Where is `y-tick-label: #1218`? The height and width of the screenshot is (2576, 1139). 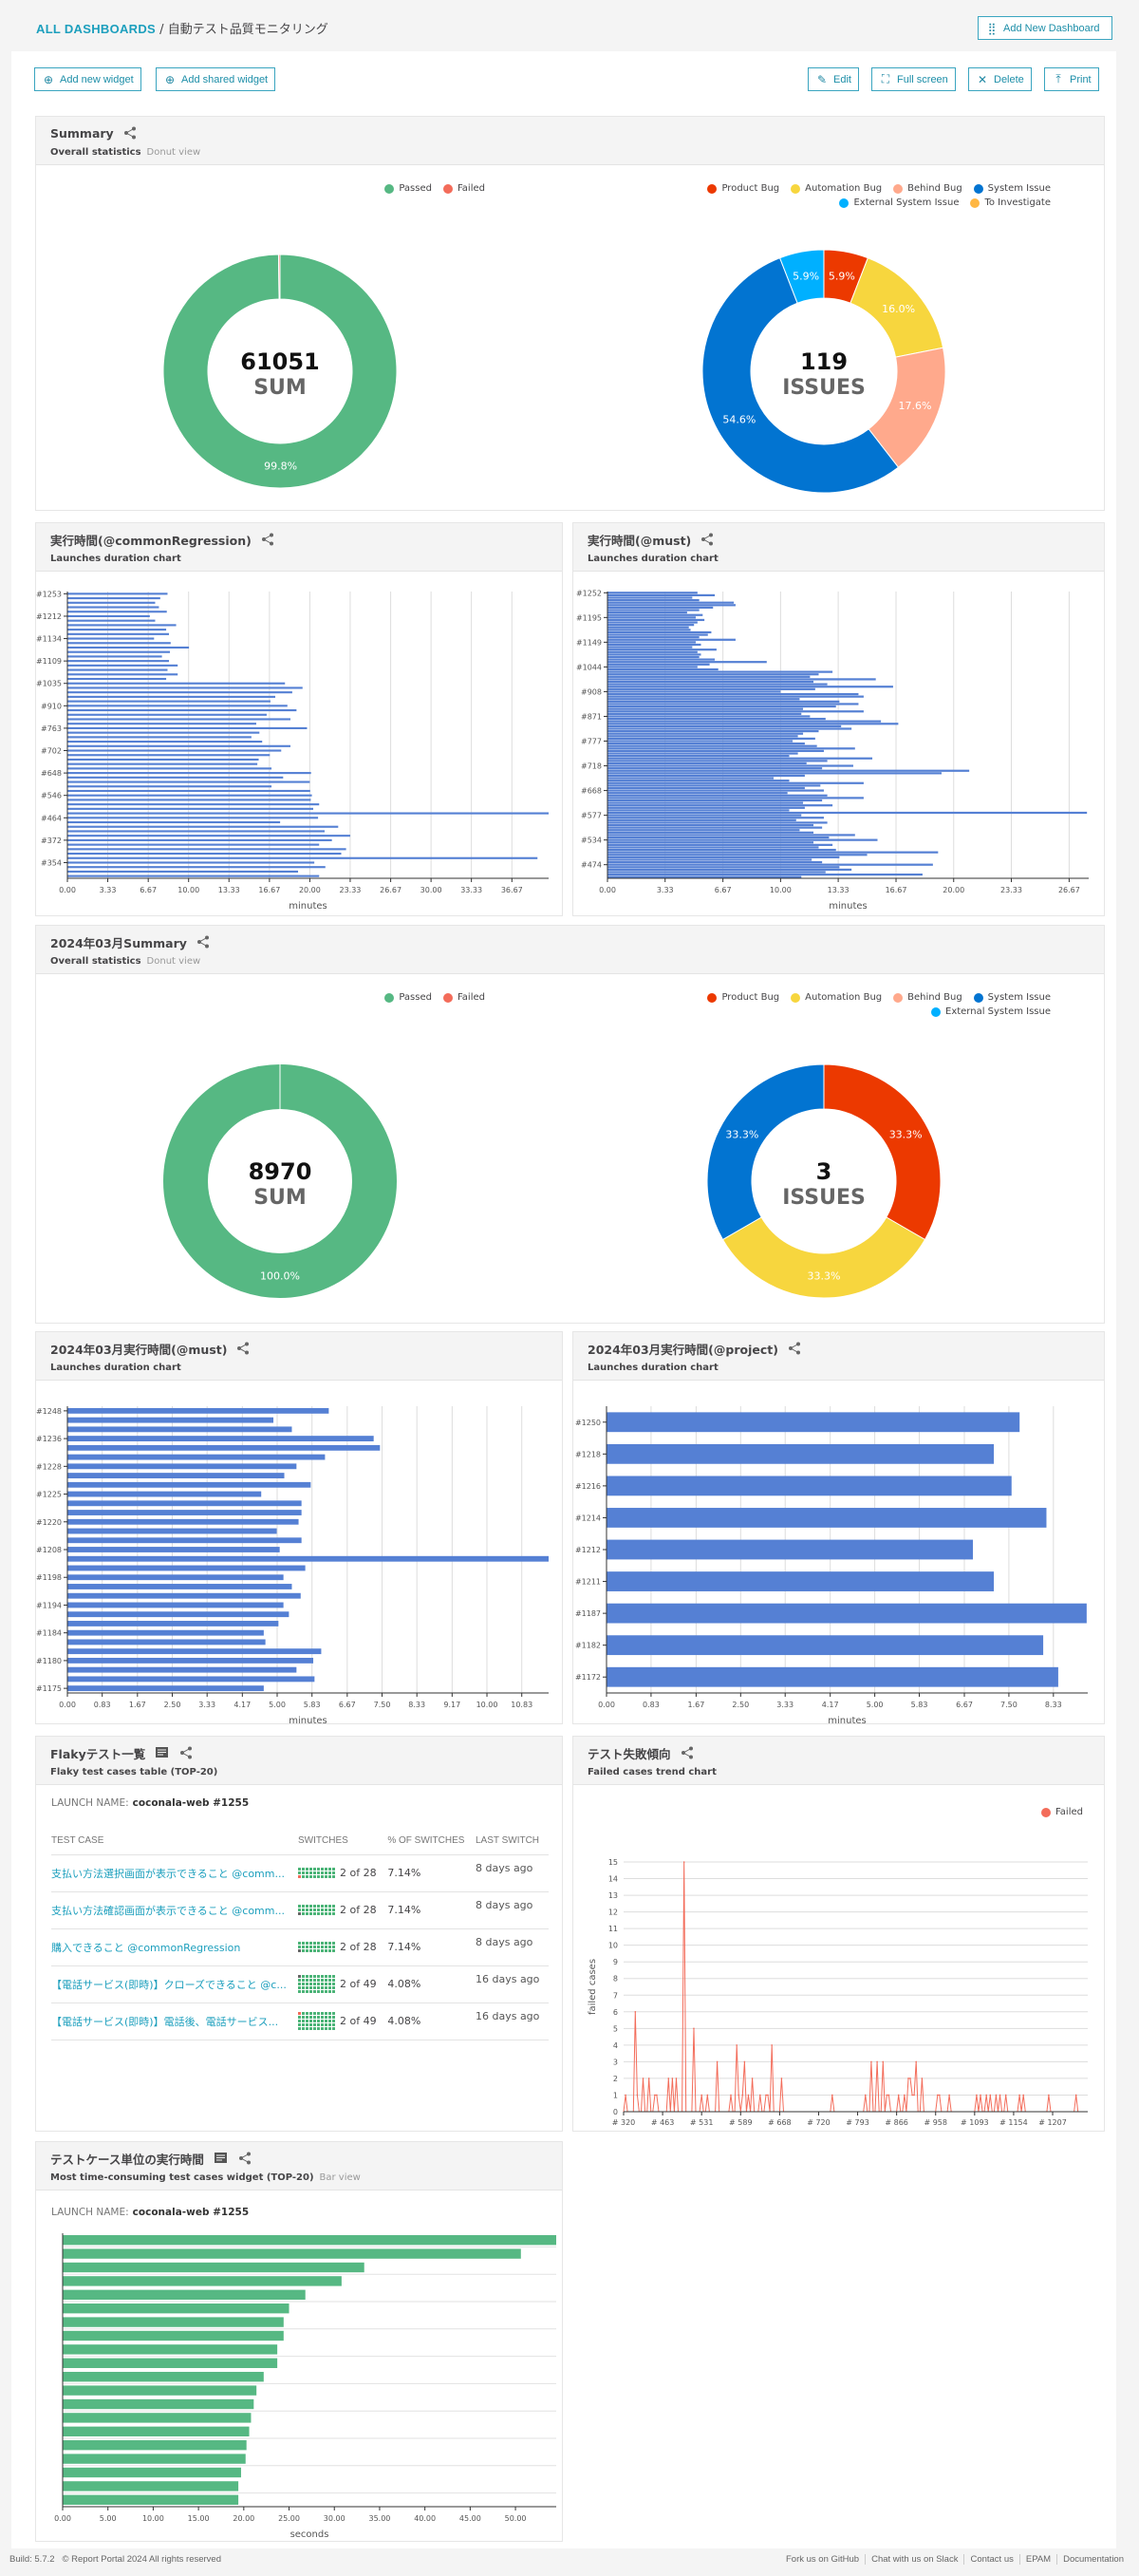 y-tick-label: #1218 is located at coordinates (588, 1454).